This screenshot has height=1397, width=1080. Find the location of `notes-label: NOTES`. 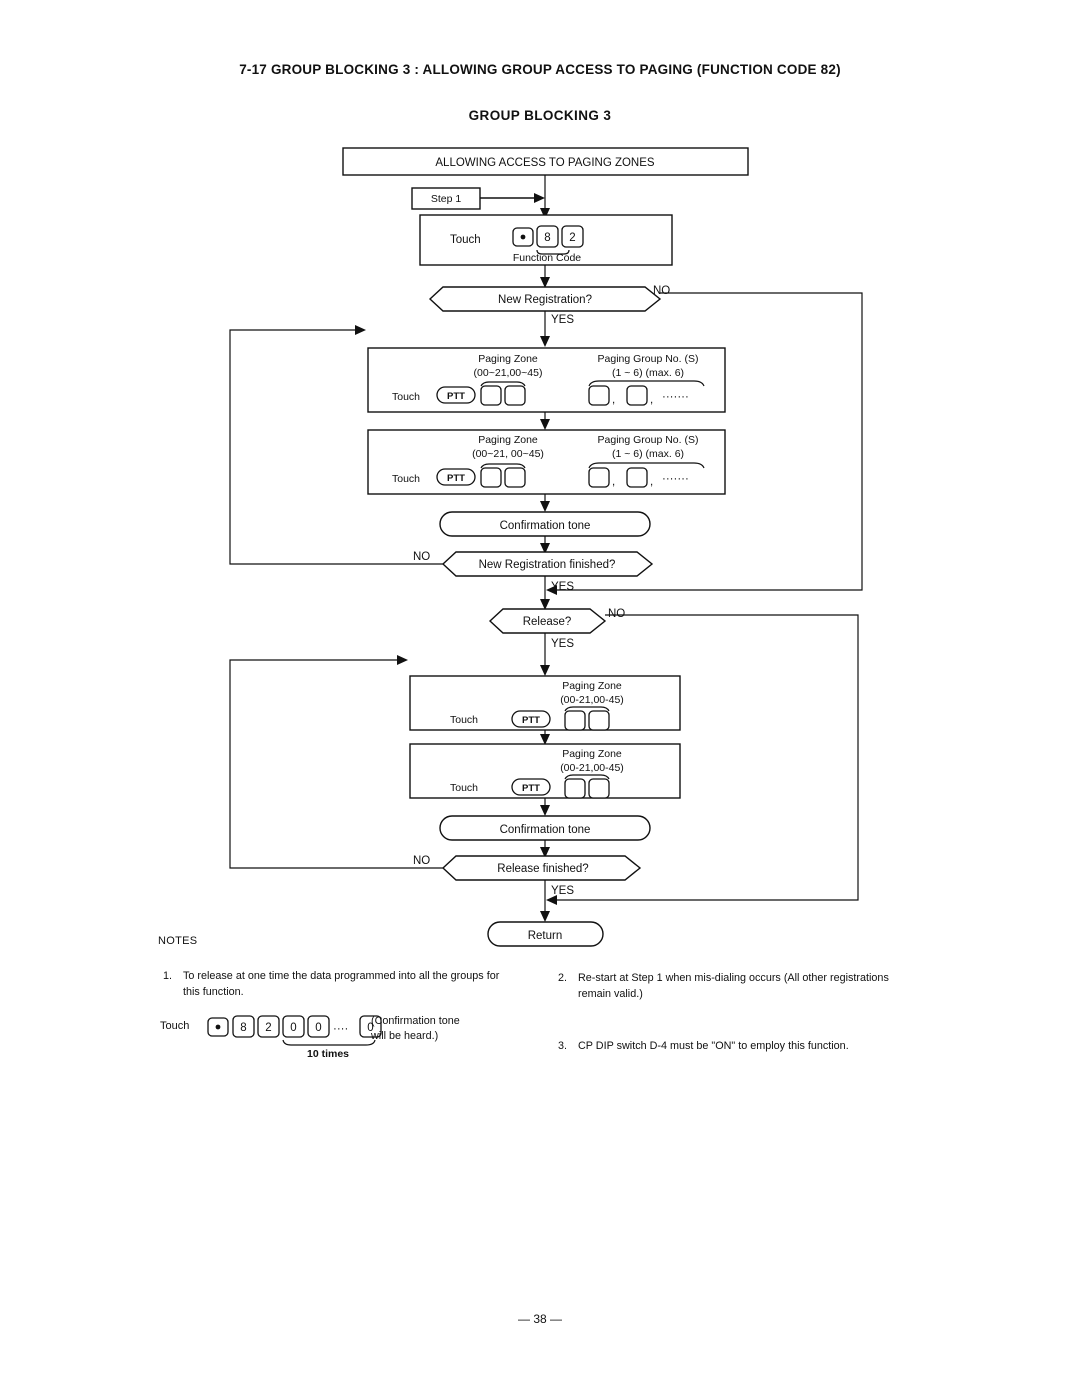

notes-label: NOTES is located at coordinates (178, 941).